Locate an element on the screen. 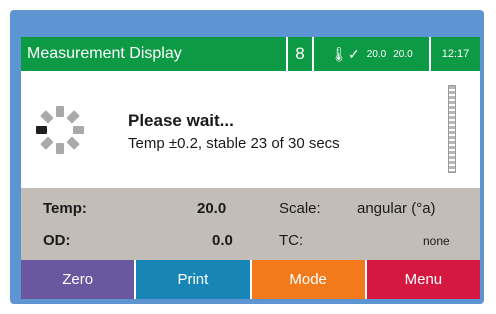  clock: 12:17 is located at coordinates (454, 54).